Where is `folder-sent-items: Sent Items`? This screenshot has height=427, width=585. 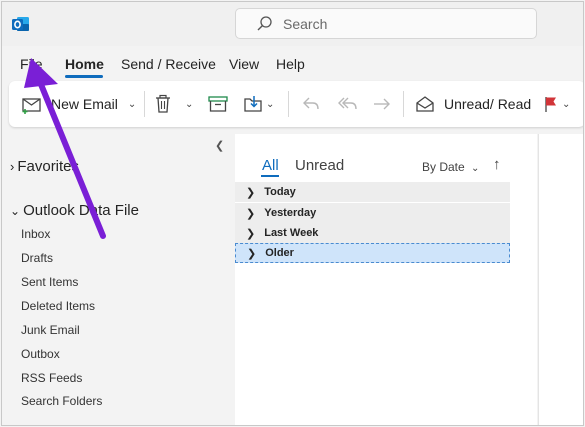 folder-sent-items: Sent Items is located at coordinates (49, 282).